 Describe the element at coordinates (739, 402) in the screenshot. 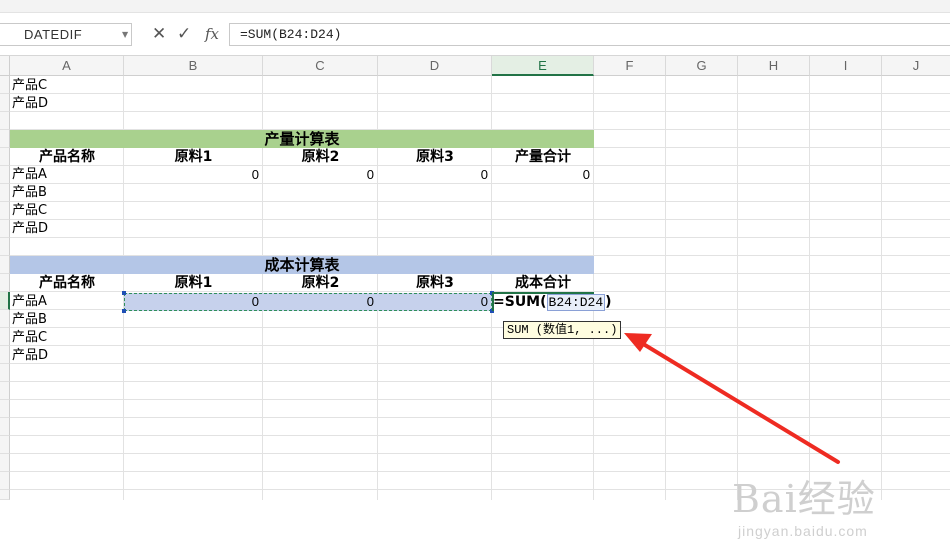

I see `arrow-shaft` at that location.